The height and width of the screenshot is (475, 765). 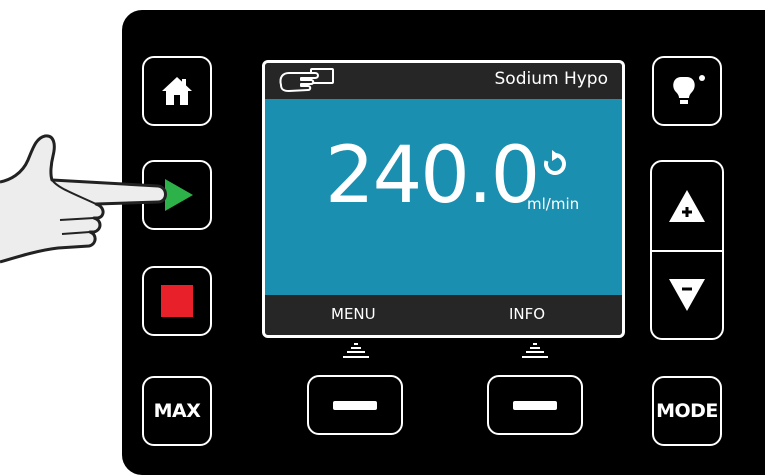 I want to click on flow-adjust-rocker, so click(x=687, y=250).